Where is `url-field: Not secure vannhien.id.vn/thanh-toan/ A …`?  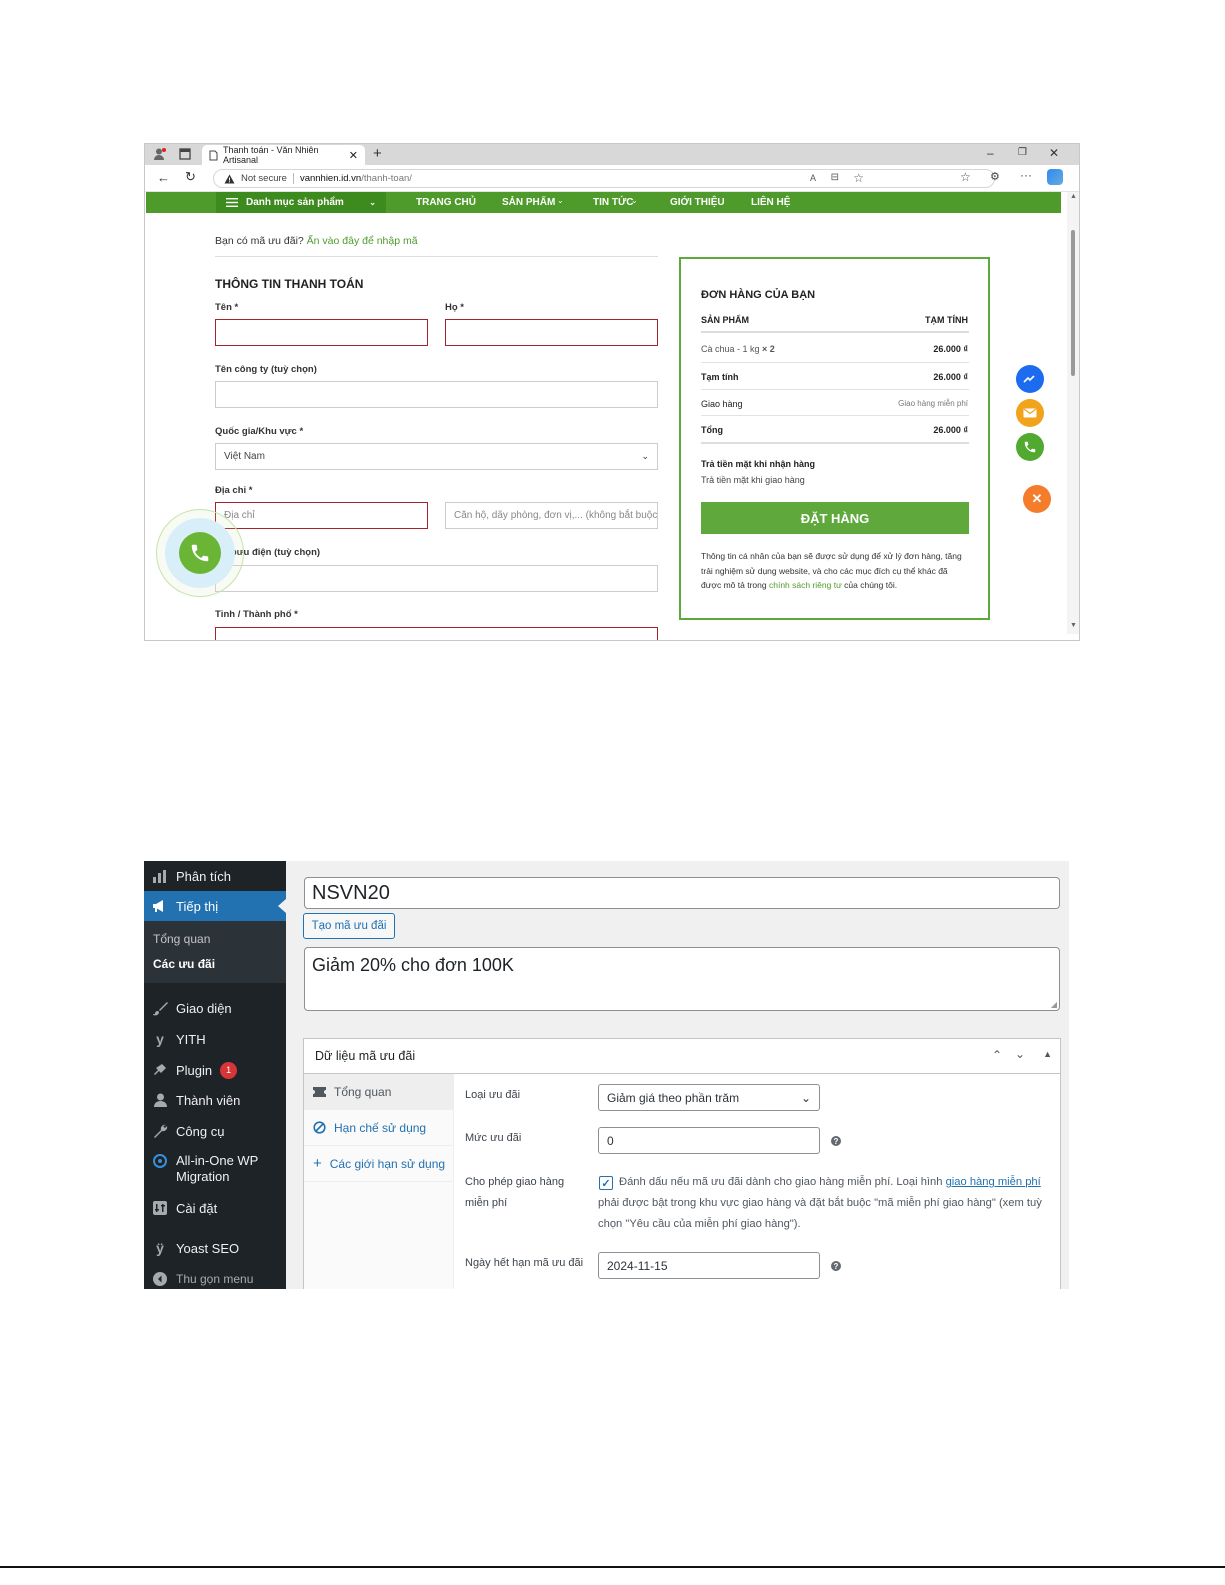 url-field: Not secure vannhien.id.vn/thanh-toan/ A … is located at coordinates (604, 178).